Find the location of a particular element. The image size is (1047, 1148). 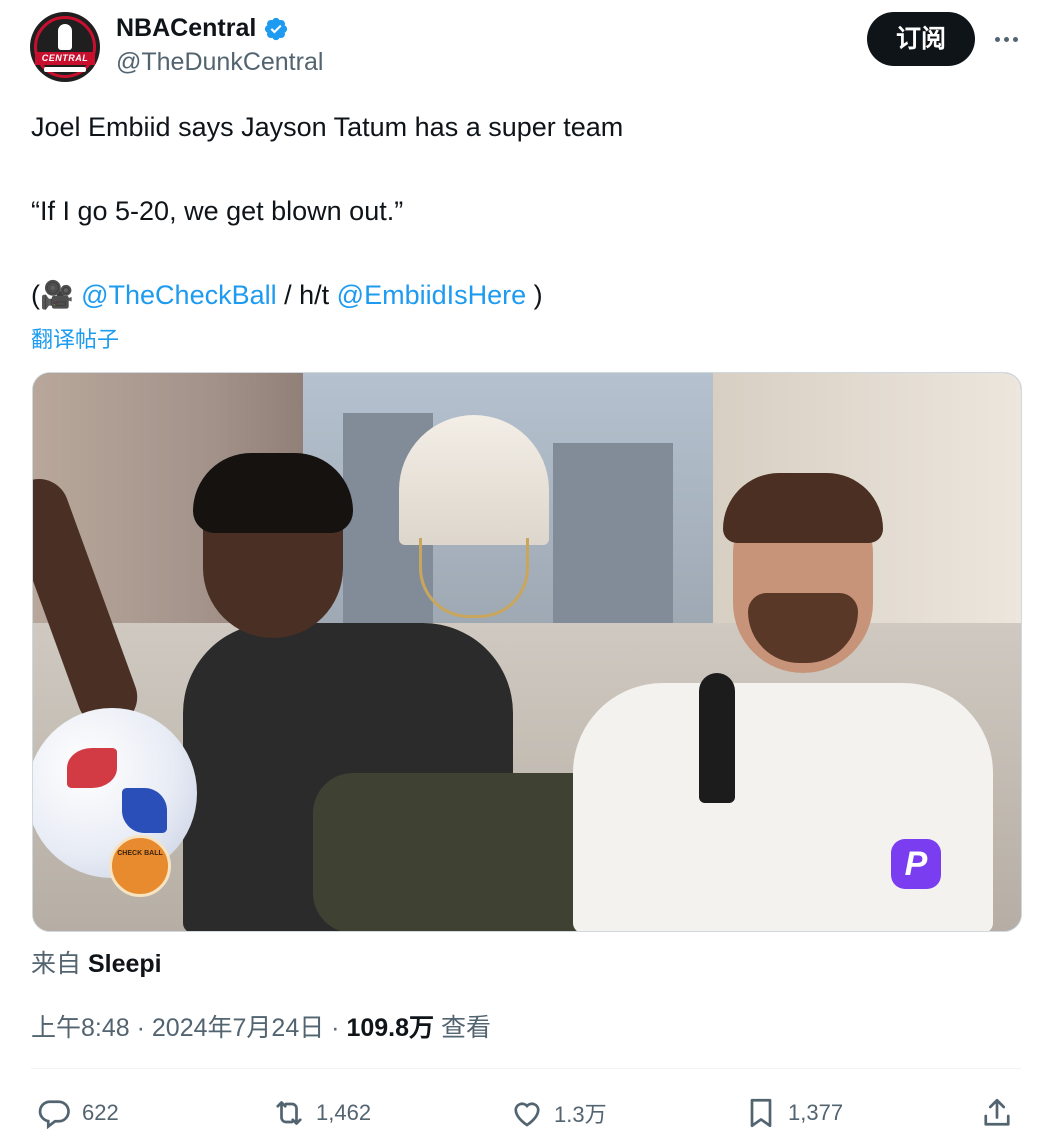

author-handle: @TheDunkCentral is located at coordinates (219, 62).